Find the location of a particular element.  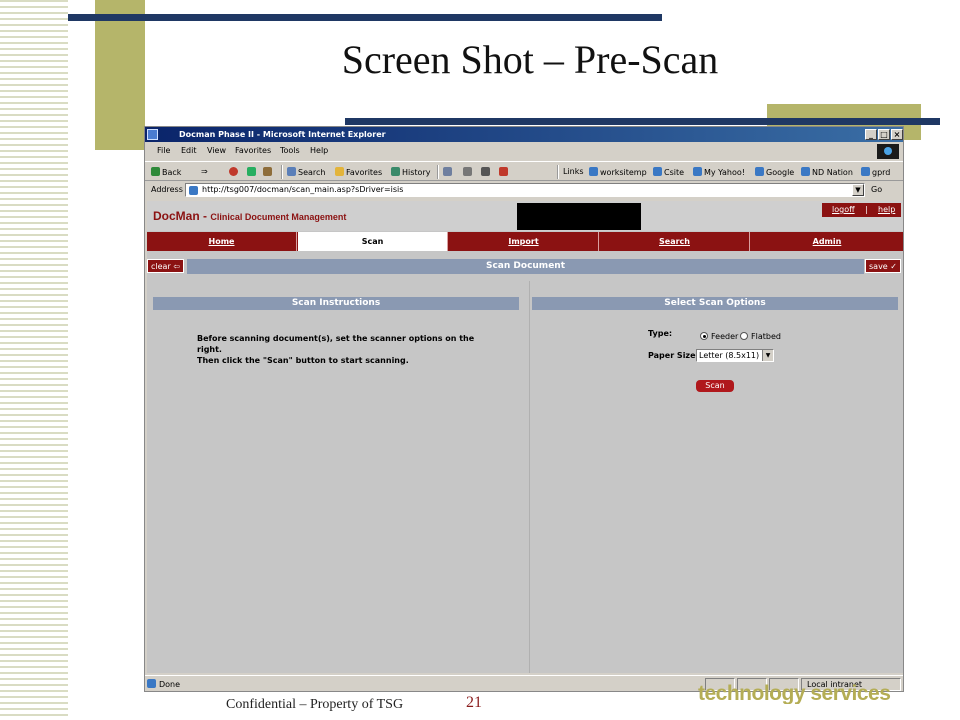

save-button: save ✓ is located at coordinates (883, 266).